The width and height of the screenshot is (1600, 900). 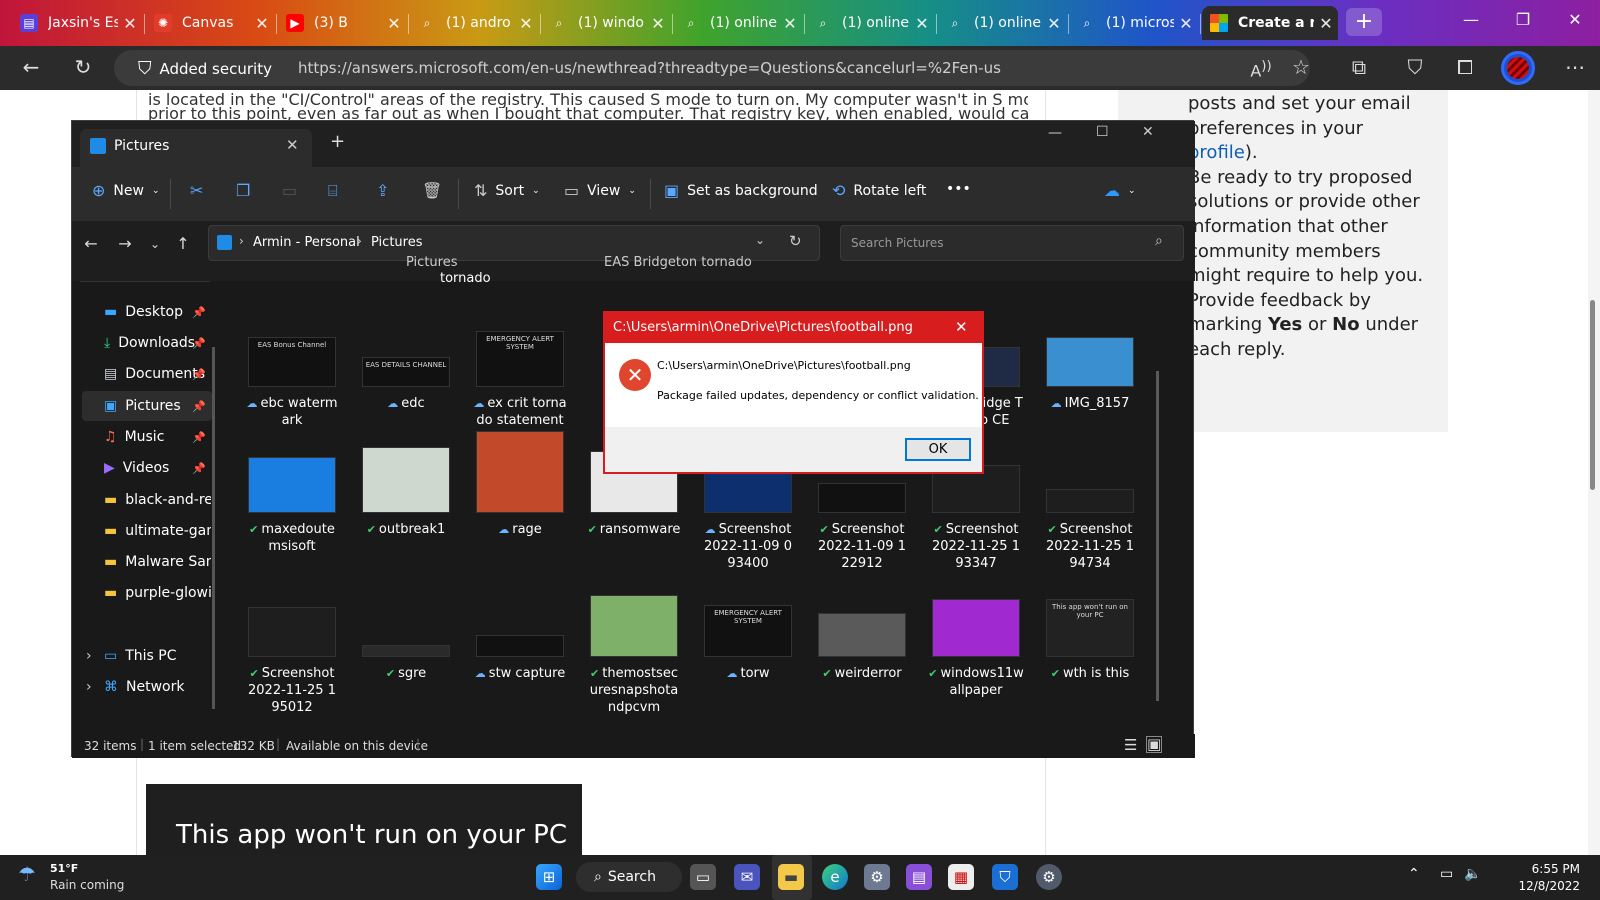 What do you see at coordinates (1301, 67) in the screenshot?
I see `favorite-add-icon: ☆` at bounding box center [1301, 67].